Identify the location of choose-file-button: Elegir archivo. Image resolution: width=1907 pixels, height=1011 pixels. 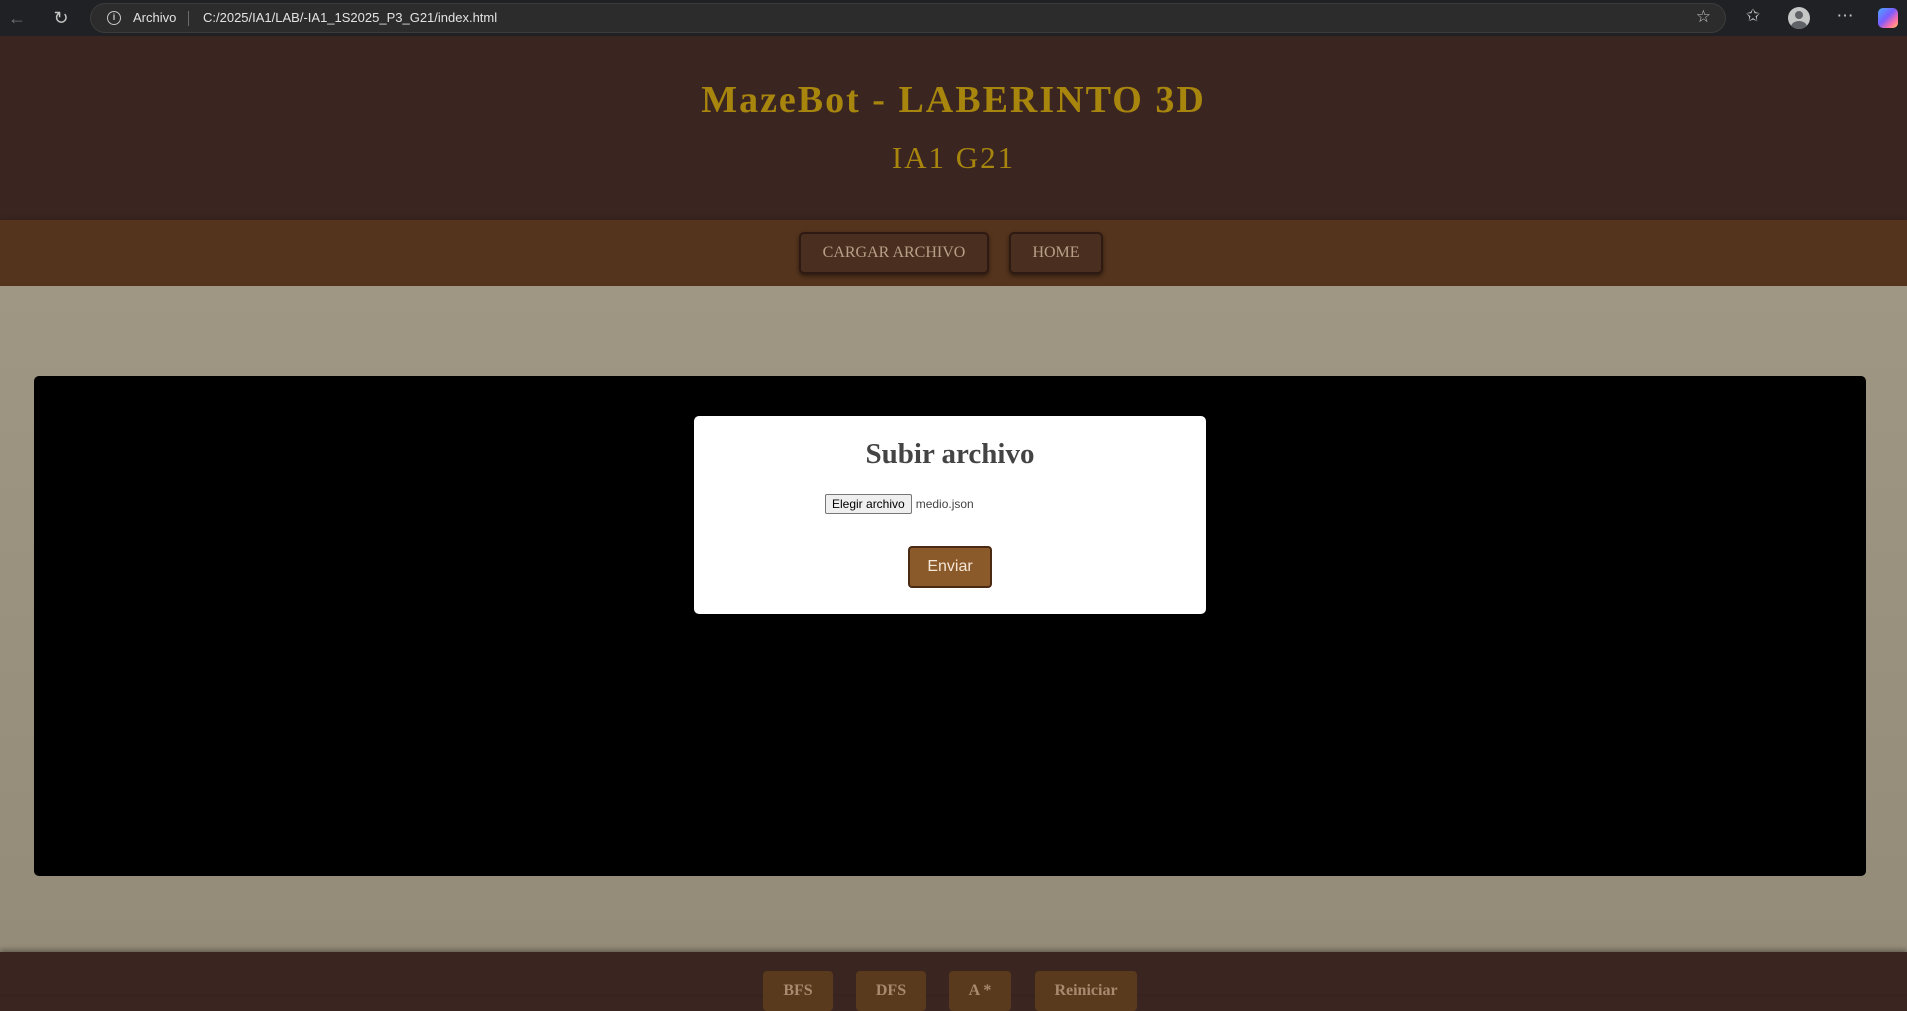
(868, 504).